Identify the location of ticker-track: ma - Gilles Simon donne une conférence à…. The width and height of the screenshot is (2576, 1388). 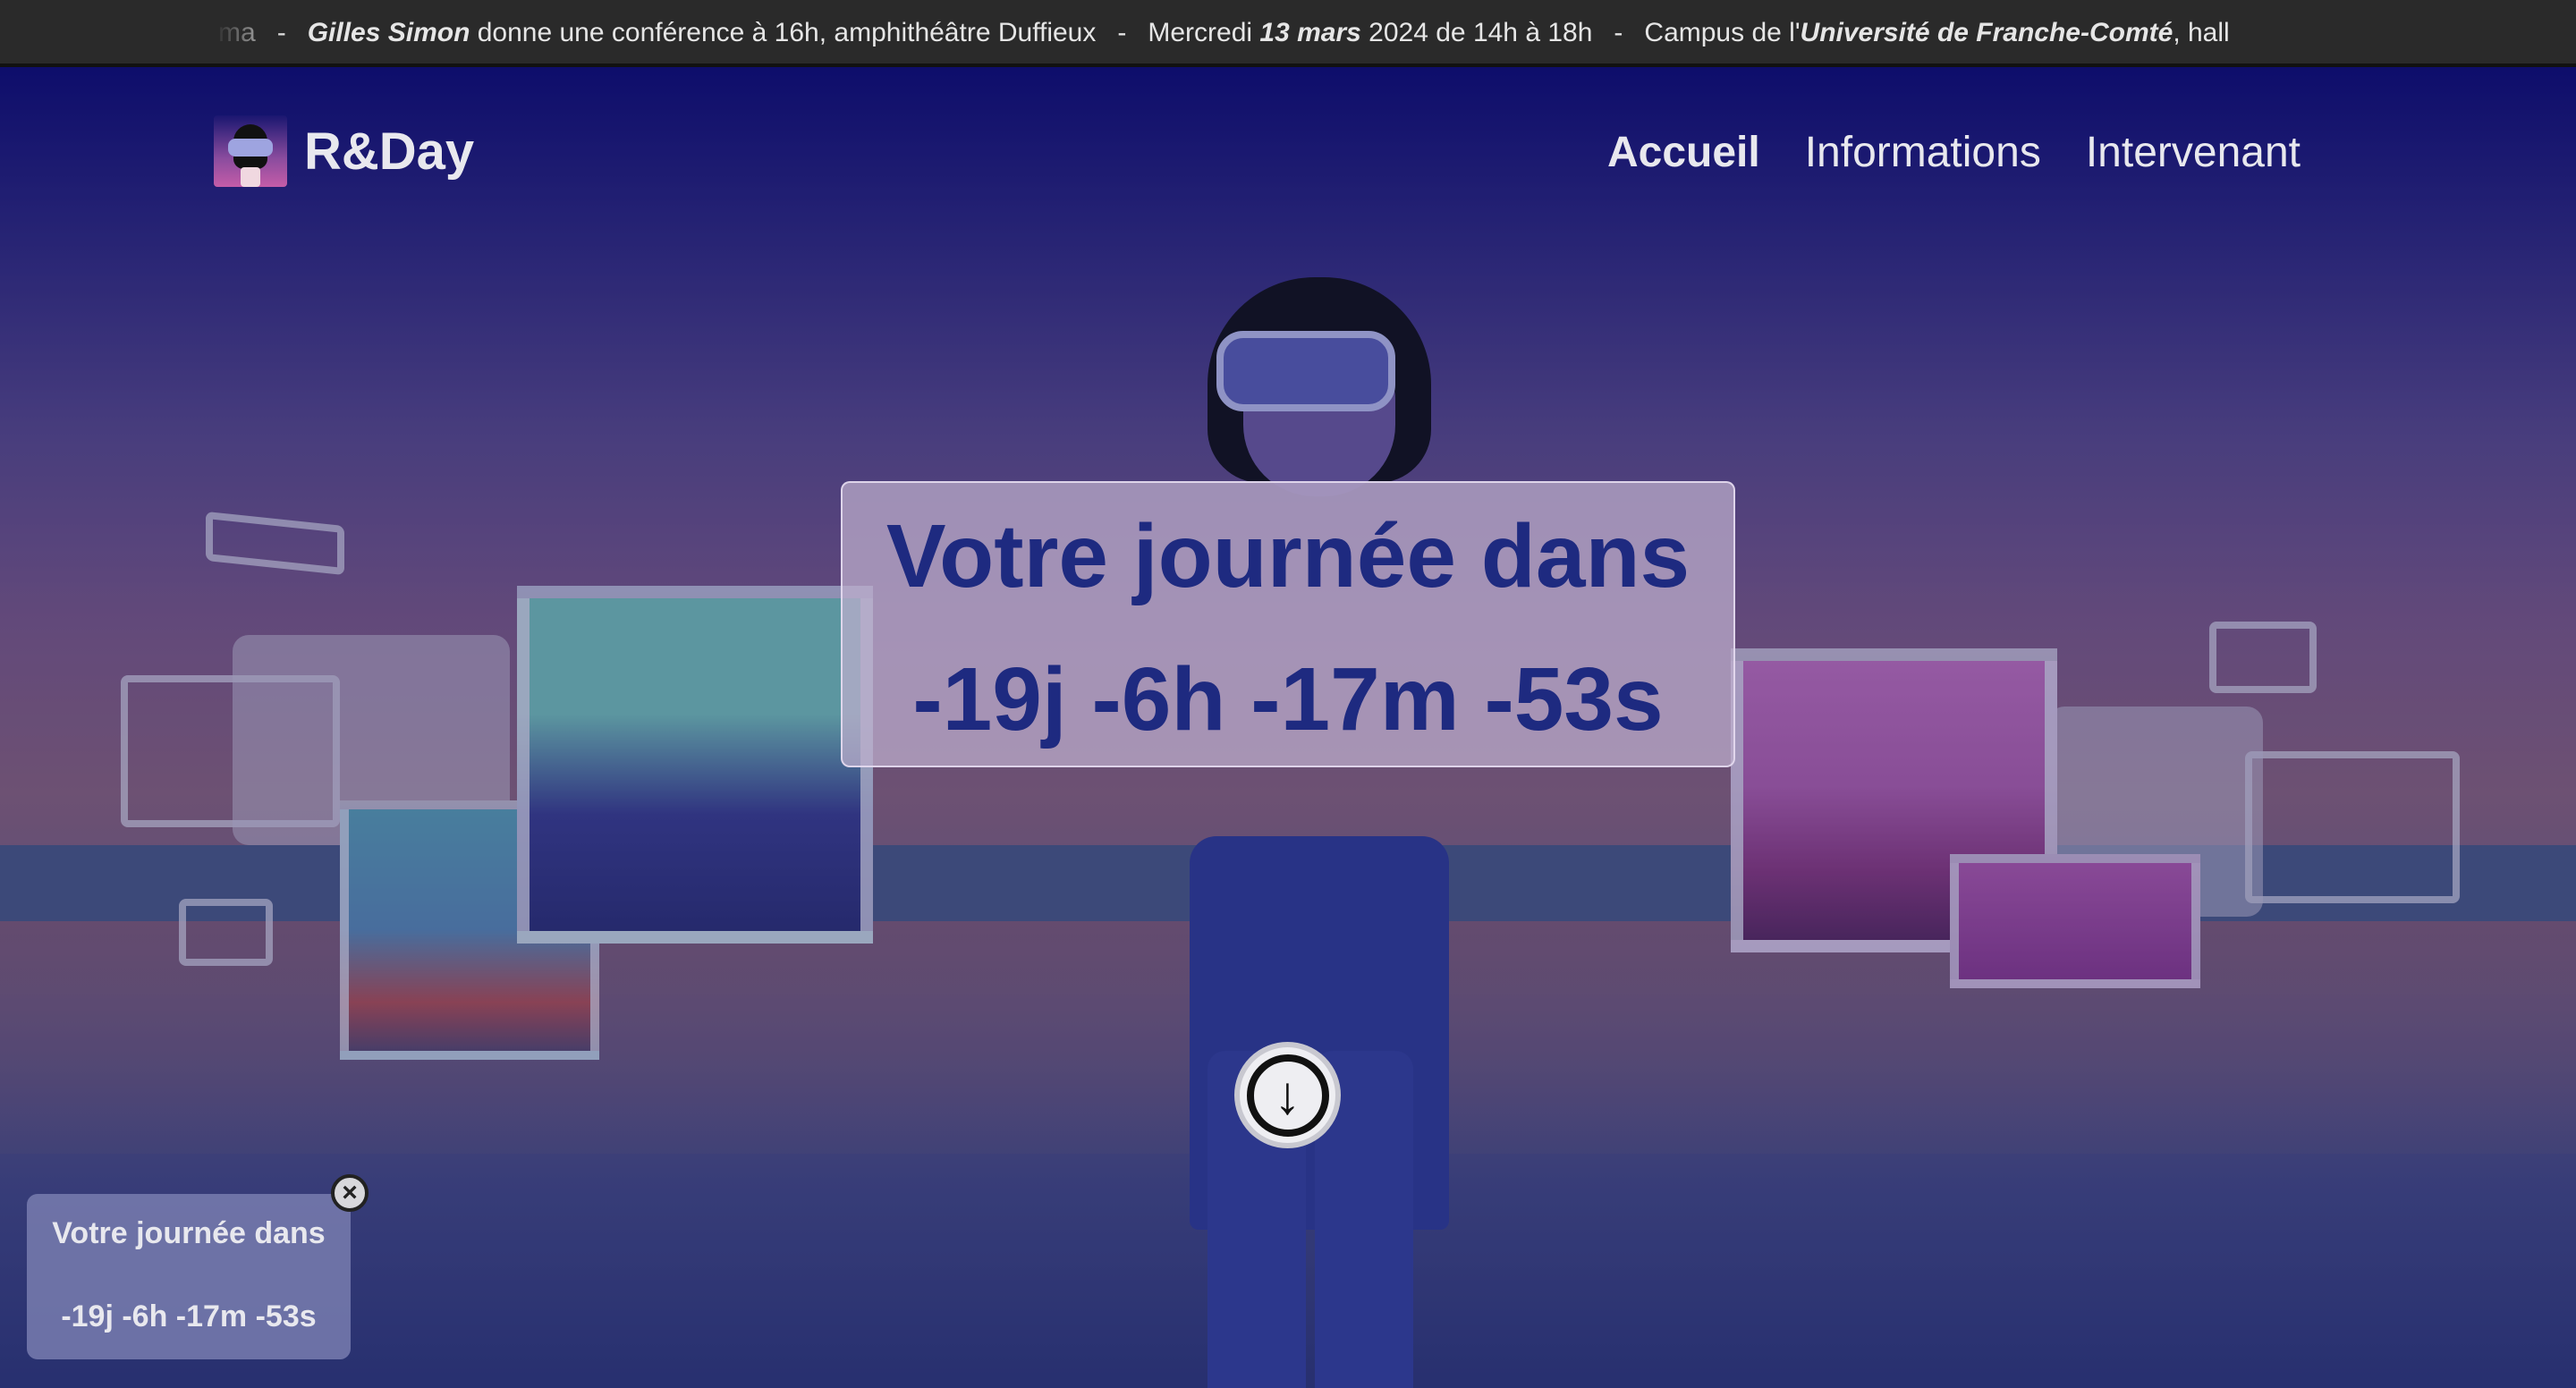
(1234, 32).